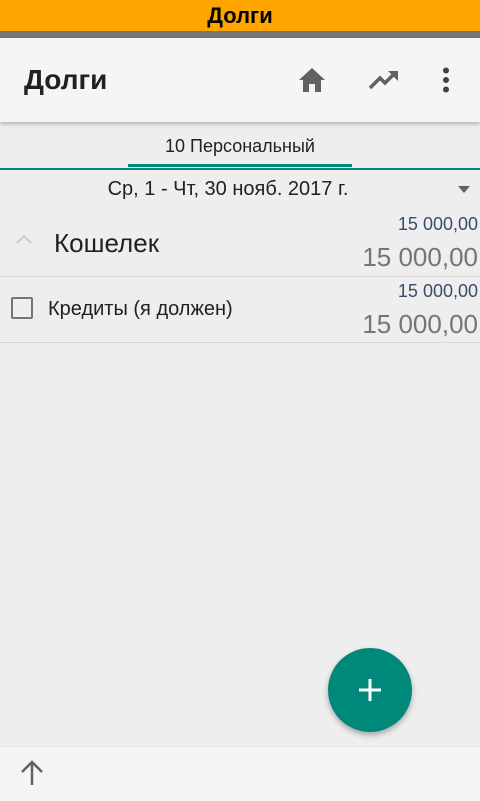  What do you see at coordinates (437, 224) in the screenshot?
I see `group-amount-top: 15 000,00` at bounding box center [437, 224].